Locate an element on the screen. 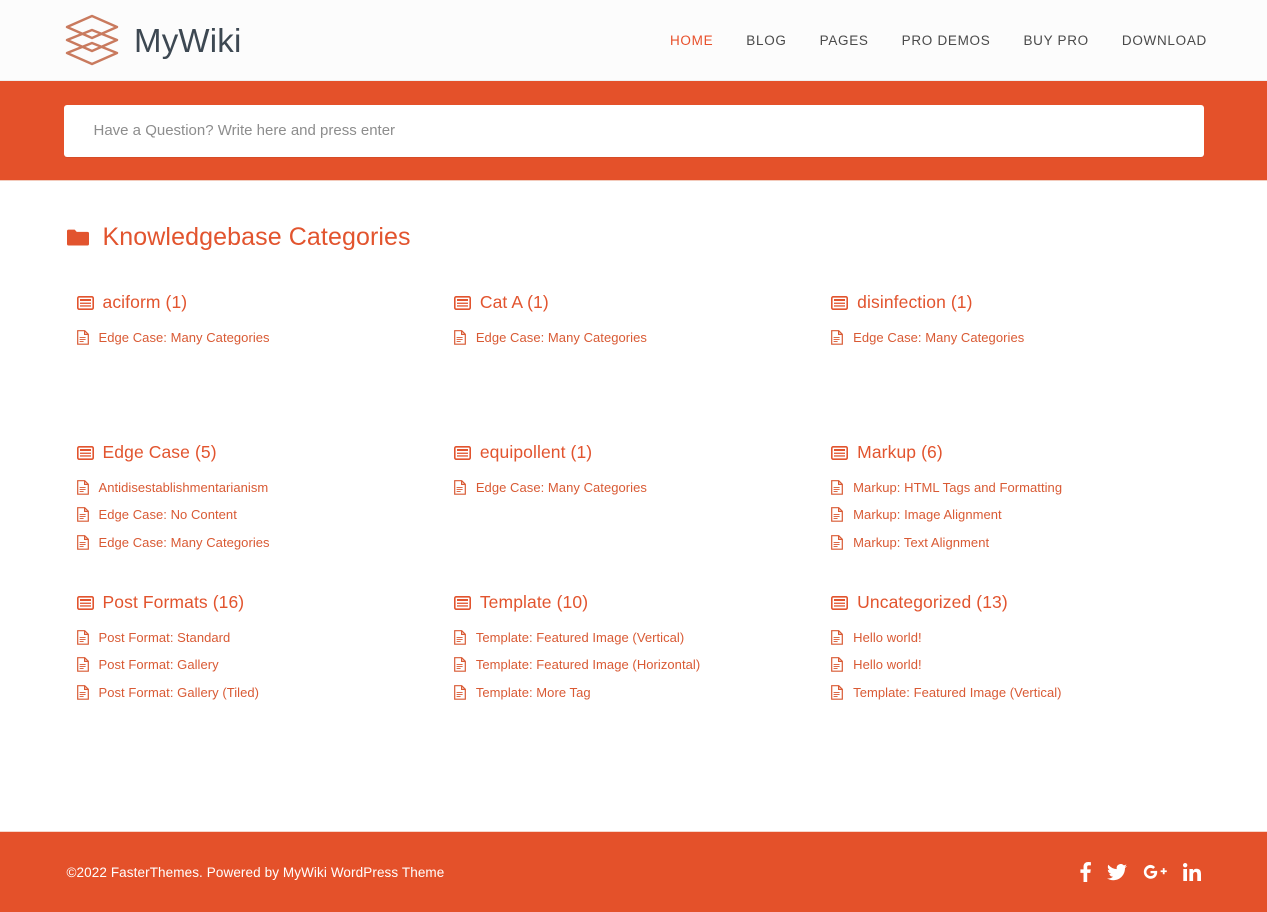 This screenshot has height=912, width=1267. post-link: Template: More Tag is located at coordinates (533, 693).